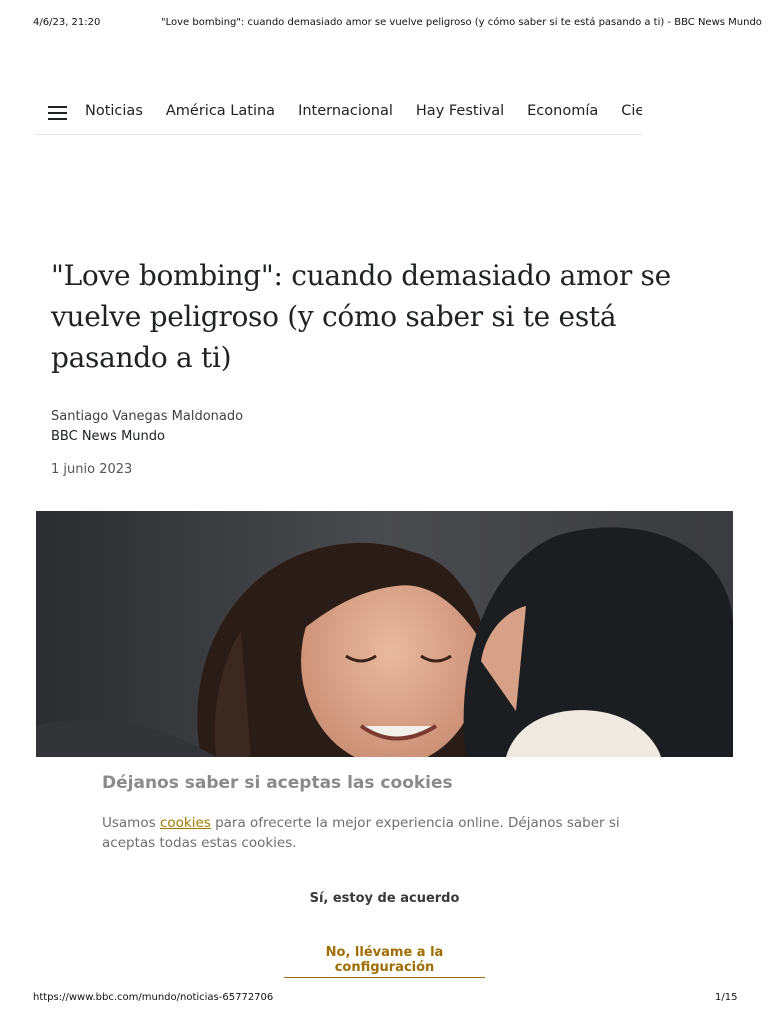 The height and width of the screenshot is (1024, 768). I want to click on nav-item-economia: Economía, so click(562, 111).